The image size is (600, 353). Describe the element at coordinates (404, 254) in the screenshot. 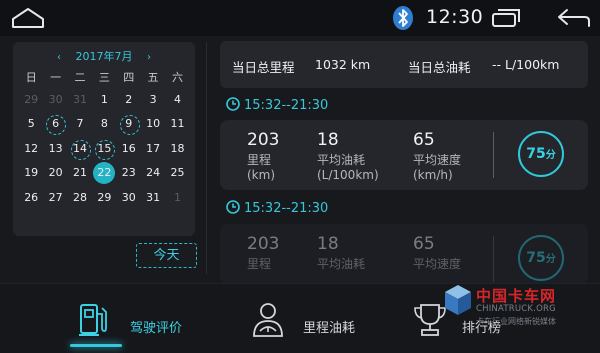

I see `trip-card: 203 里程 18 平均油耗 65 平均速度 75分` at that location.